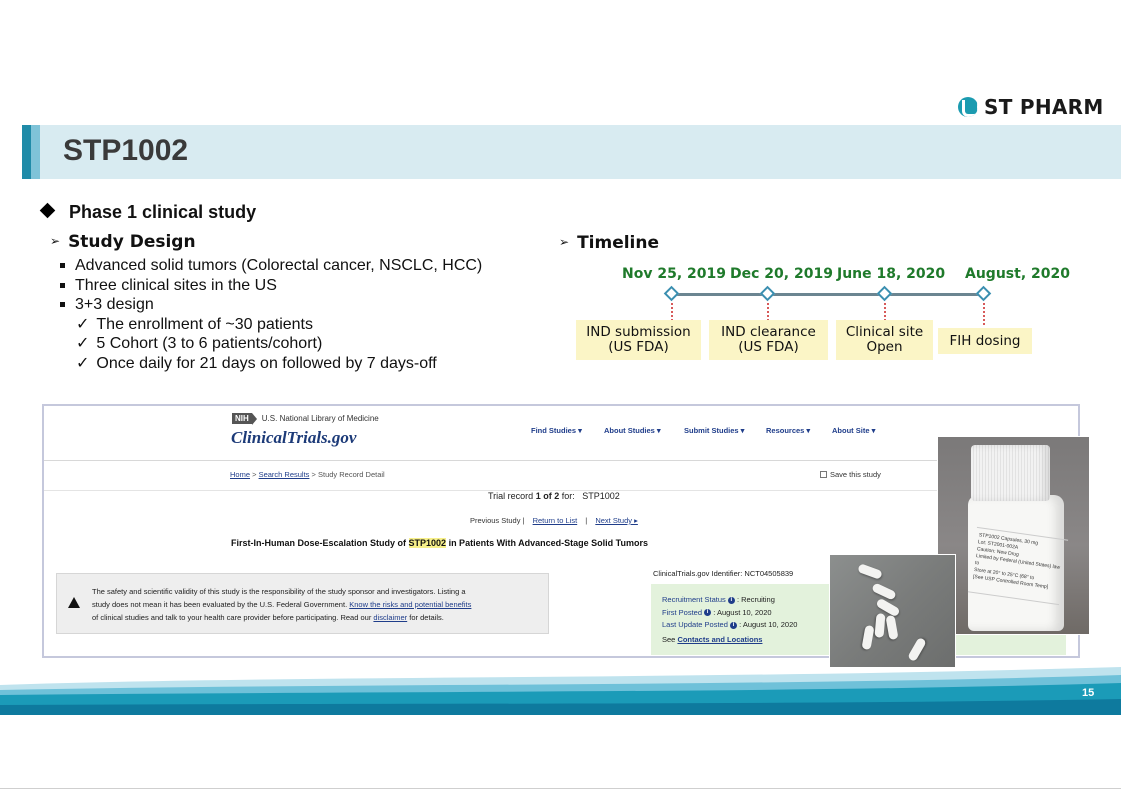  I want to click on timeline-date: August, 2020, so click(1017, 274).